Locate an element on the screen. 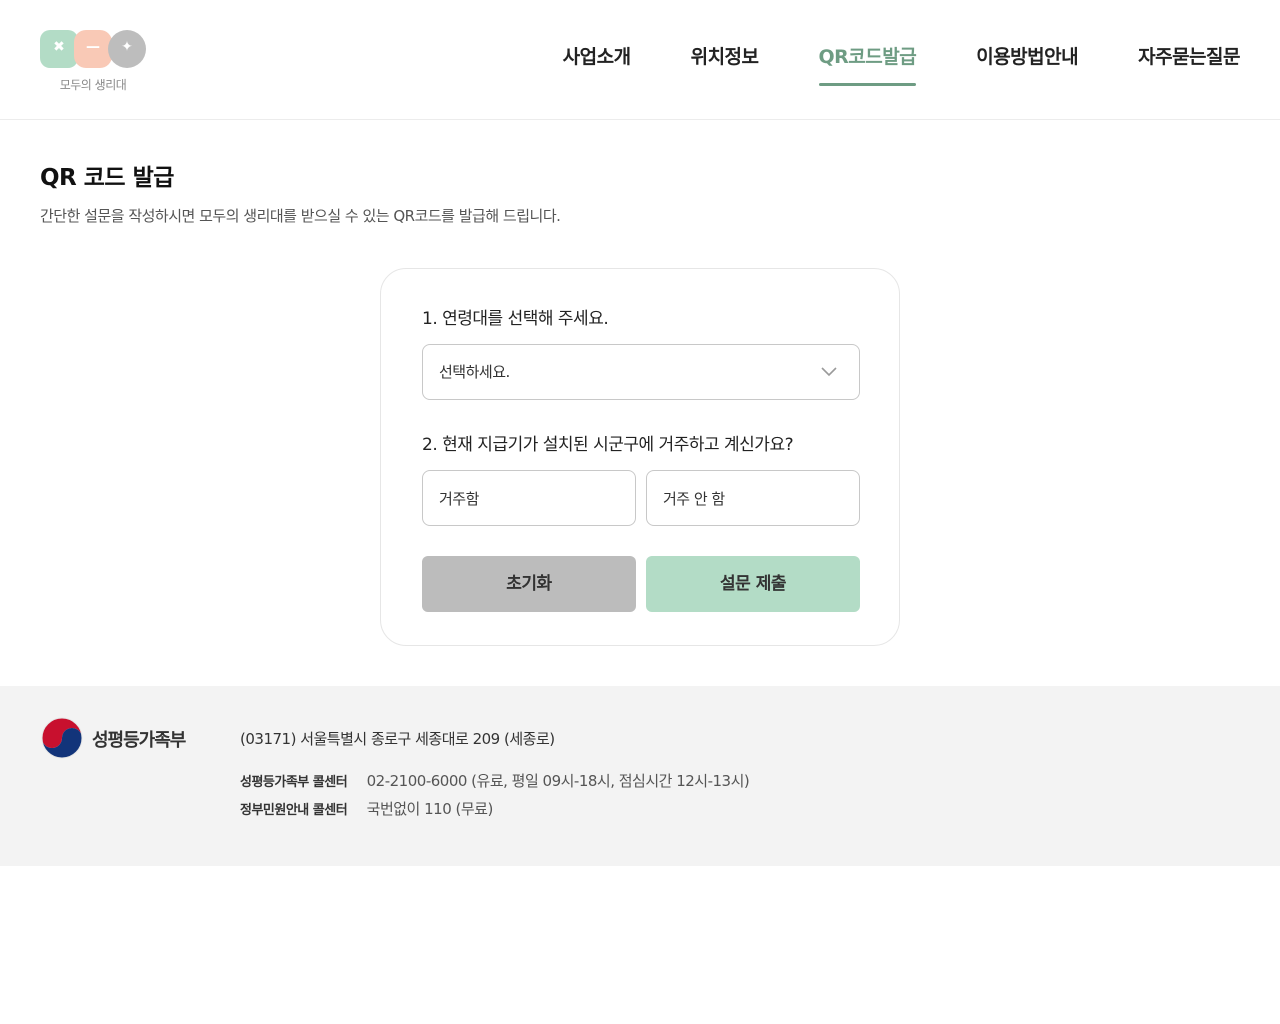 The image size is (1280, 1024). residence-option-no: 거주 안 함 is located at coordinates (753, 498).